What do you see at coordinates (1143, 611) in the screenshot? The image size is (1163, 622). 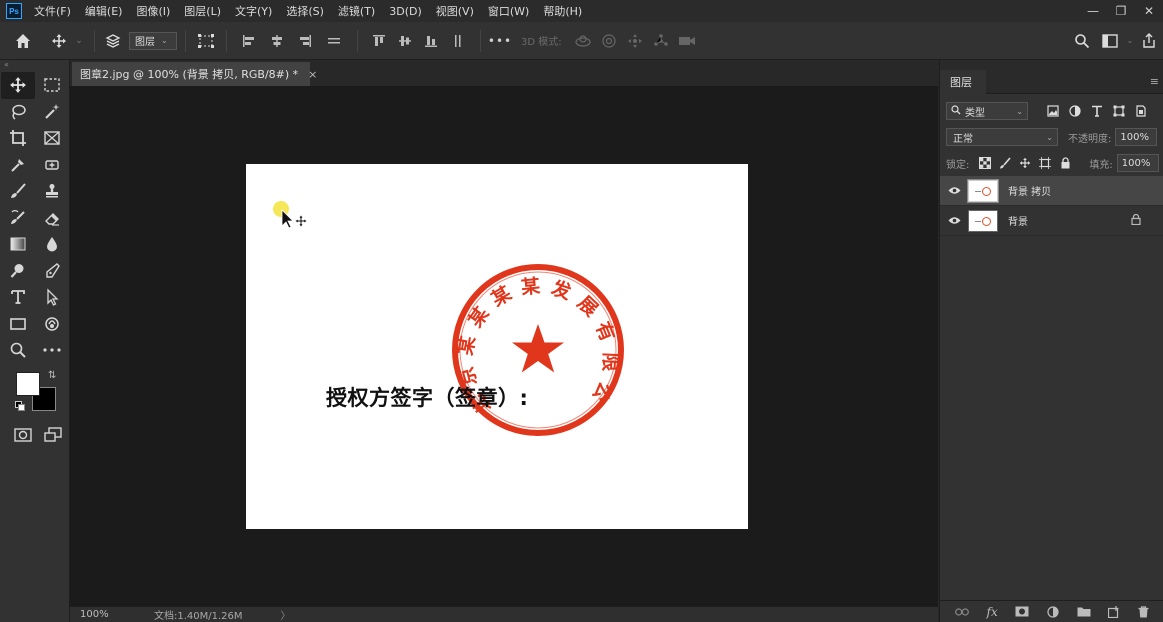 I see `delete-layer-icon` at bounding box center [1143, 611].